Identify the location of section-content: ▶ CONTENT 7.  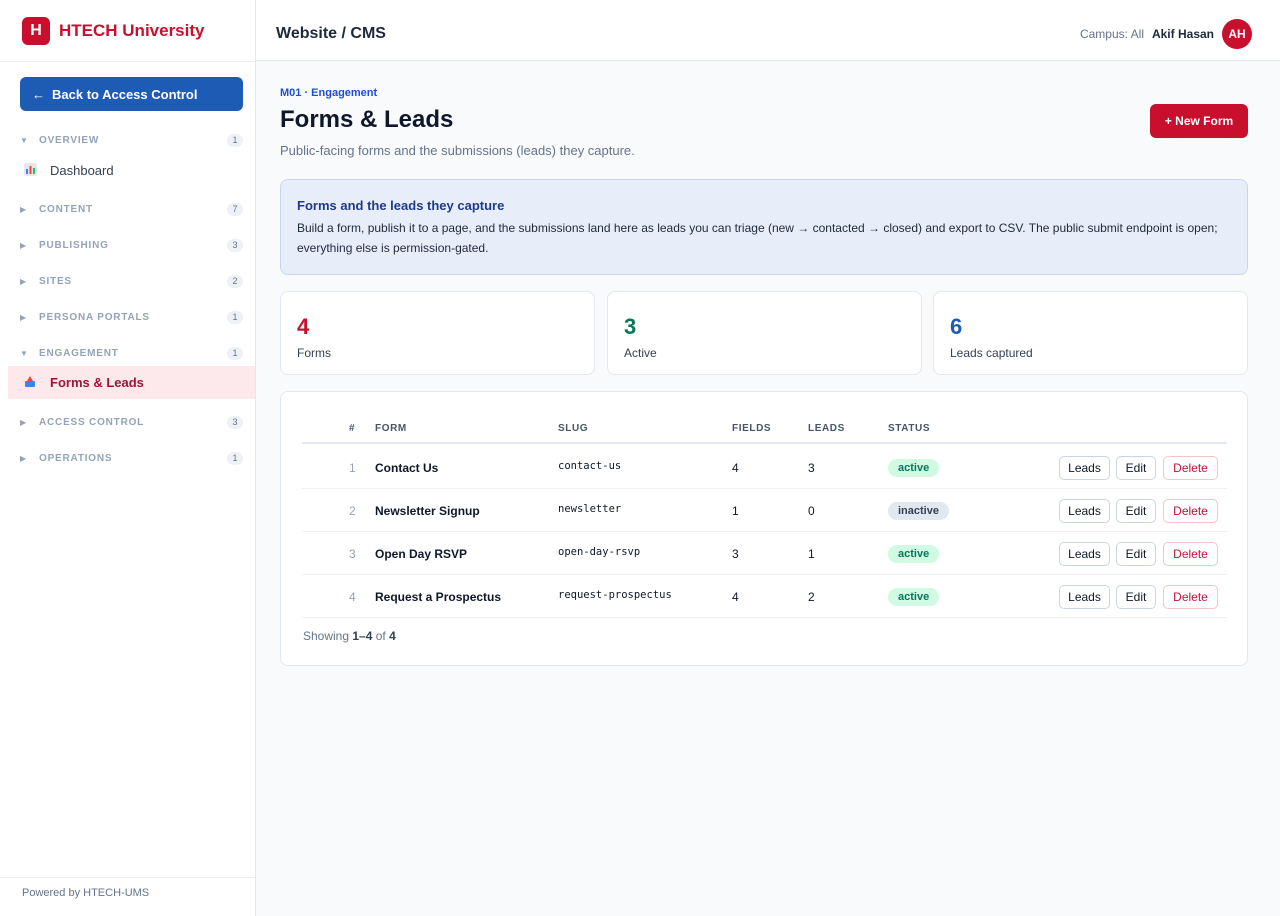
(131, 209).